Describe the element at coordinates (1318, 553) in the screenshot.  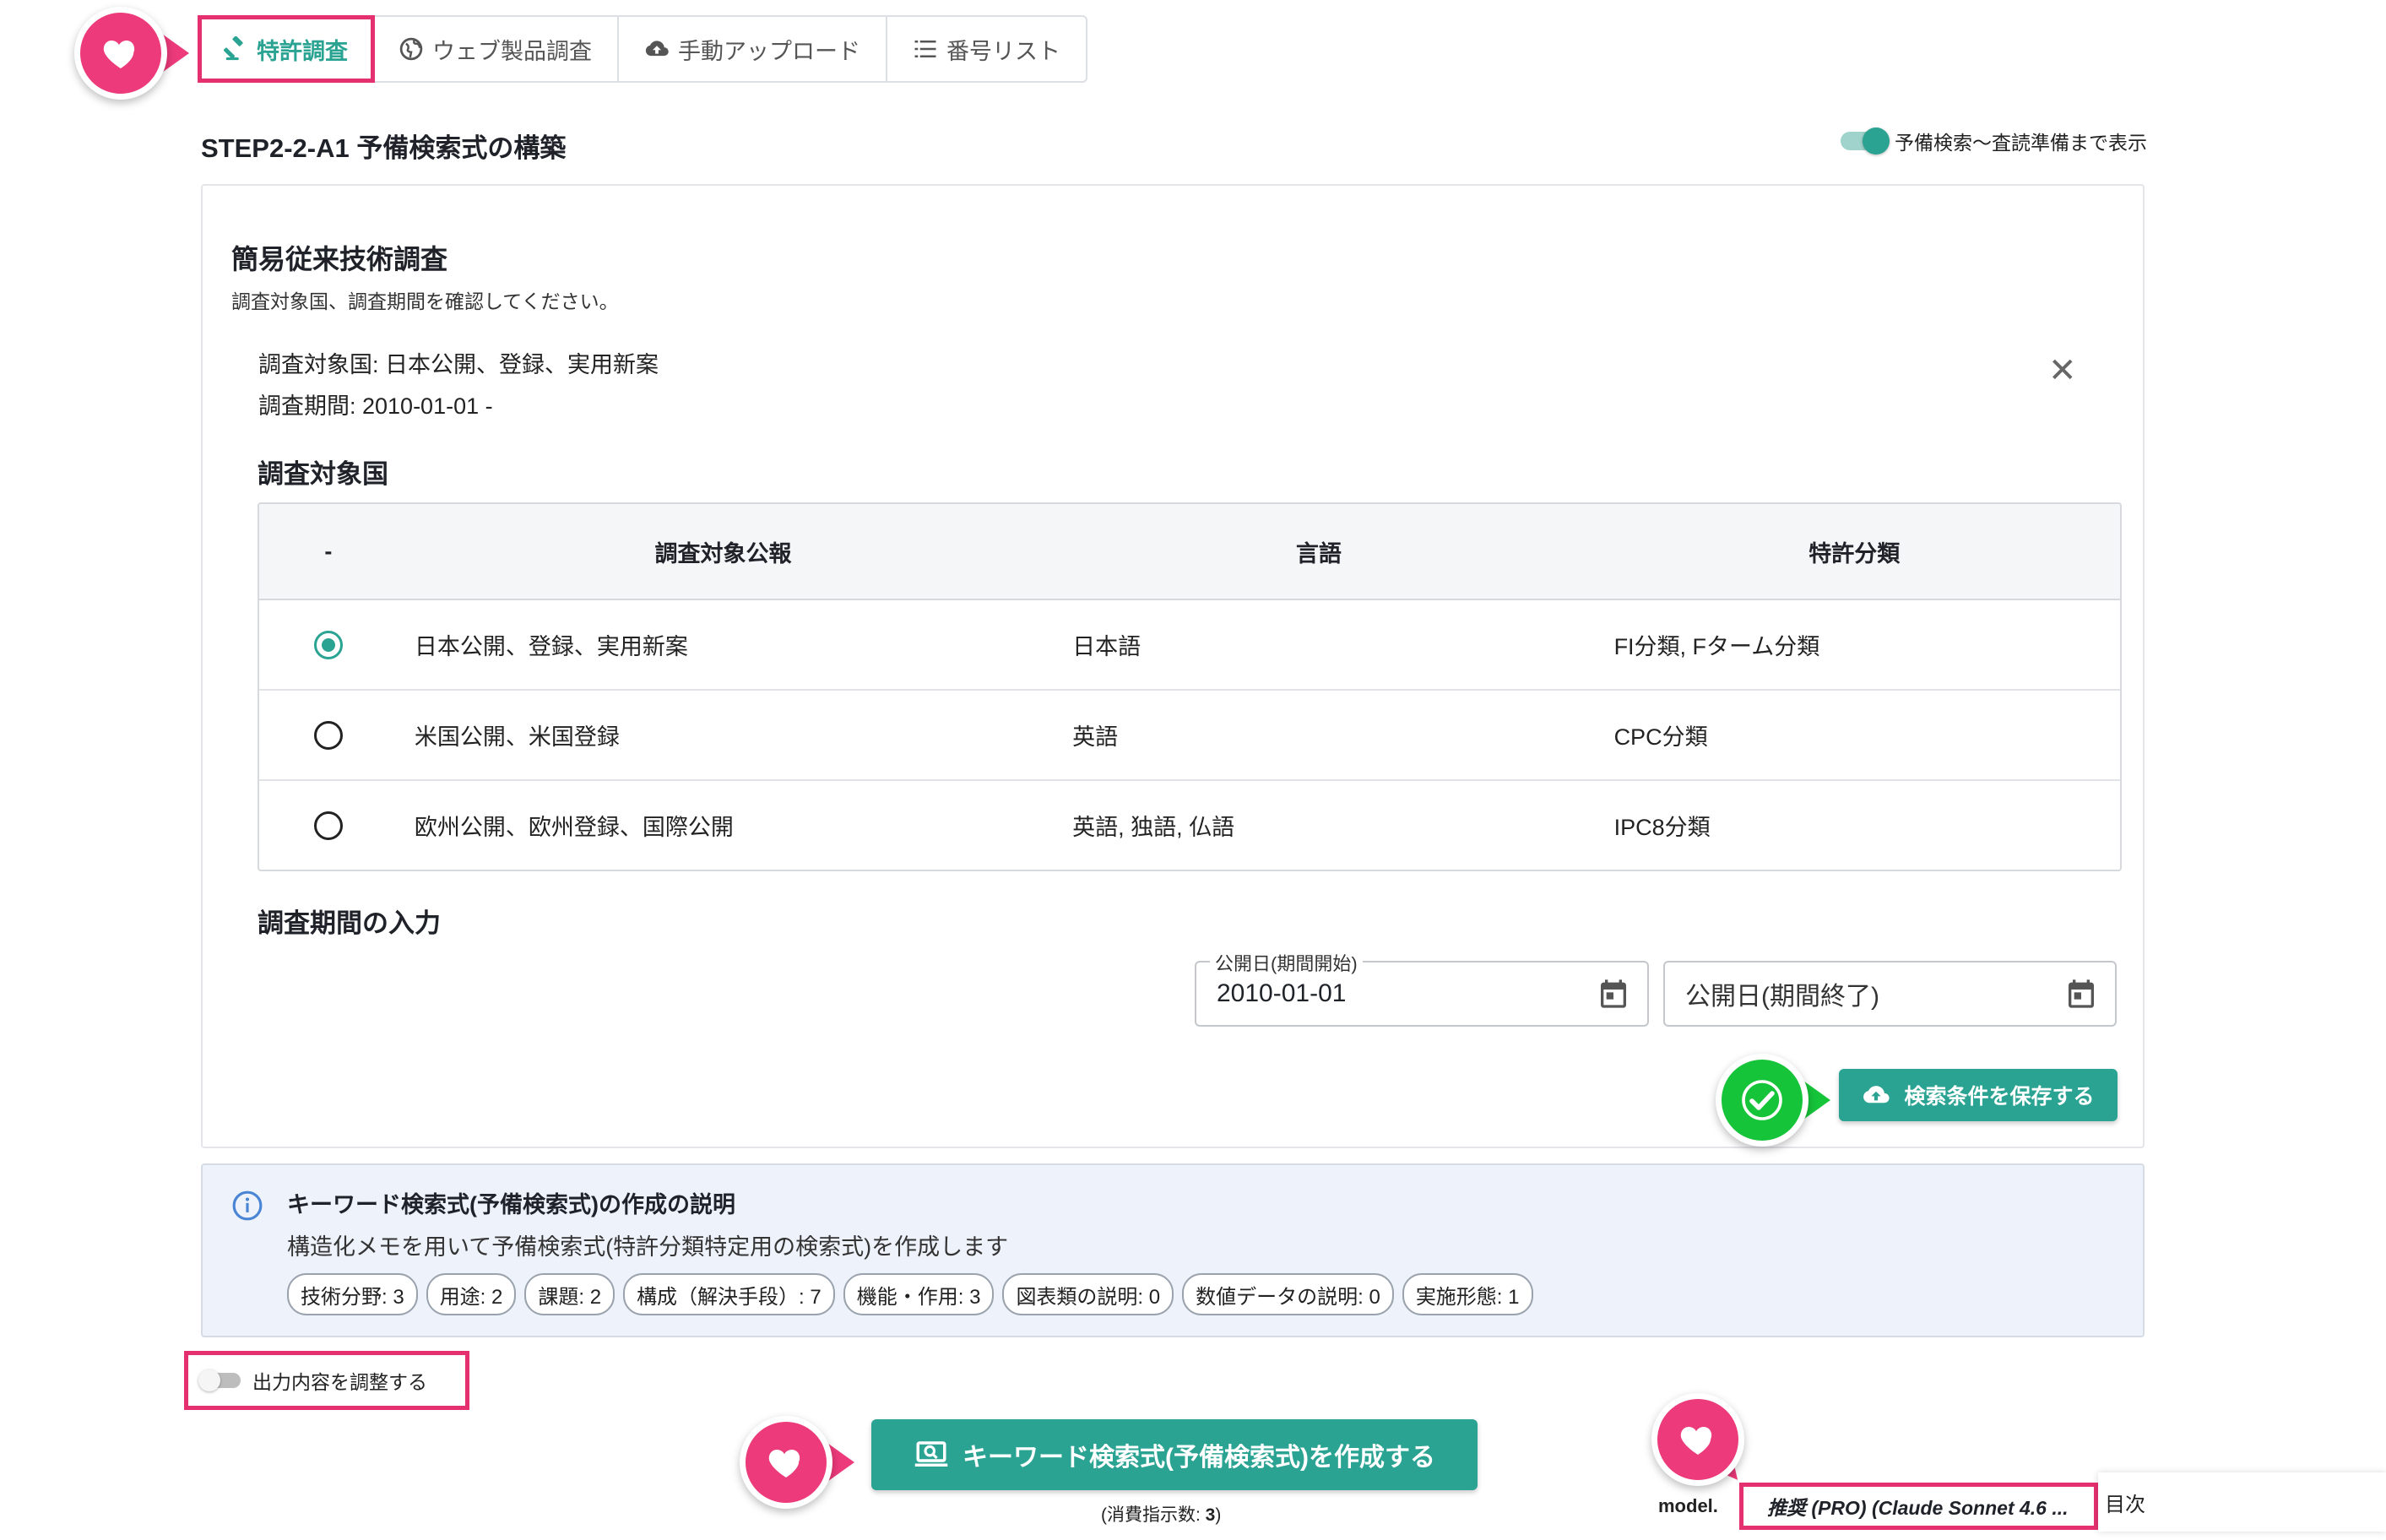
I see `column-header: 言語` at that location.